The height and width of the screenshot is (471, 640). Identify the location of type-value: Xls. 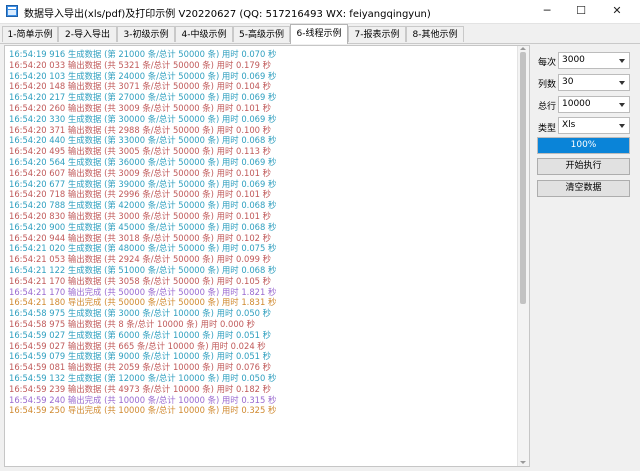
(569, 125).